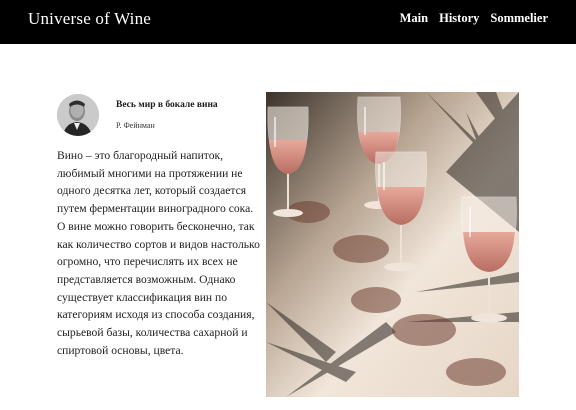  Describe the element at coordinates (288, 22) in the screenshot. I see `top-navigation-bar: Universe of Wine Main History Sommelier` at that location.